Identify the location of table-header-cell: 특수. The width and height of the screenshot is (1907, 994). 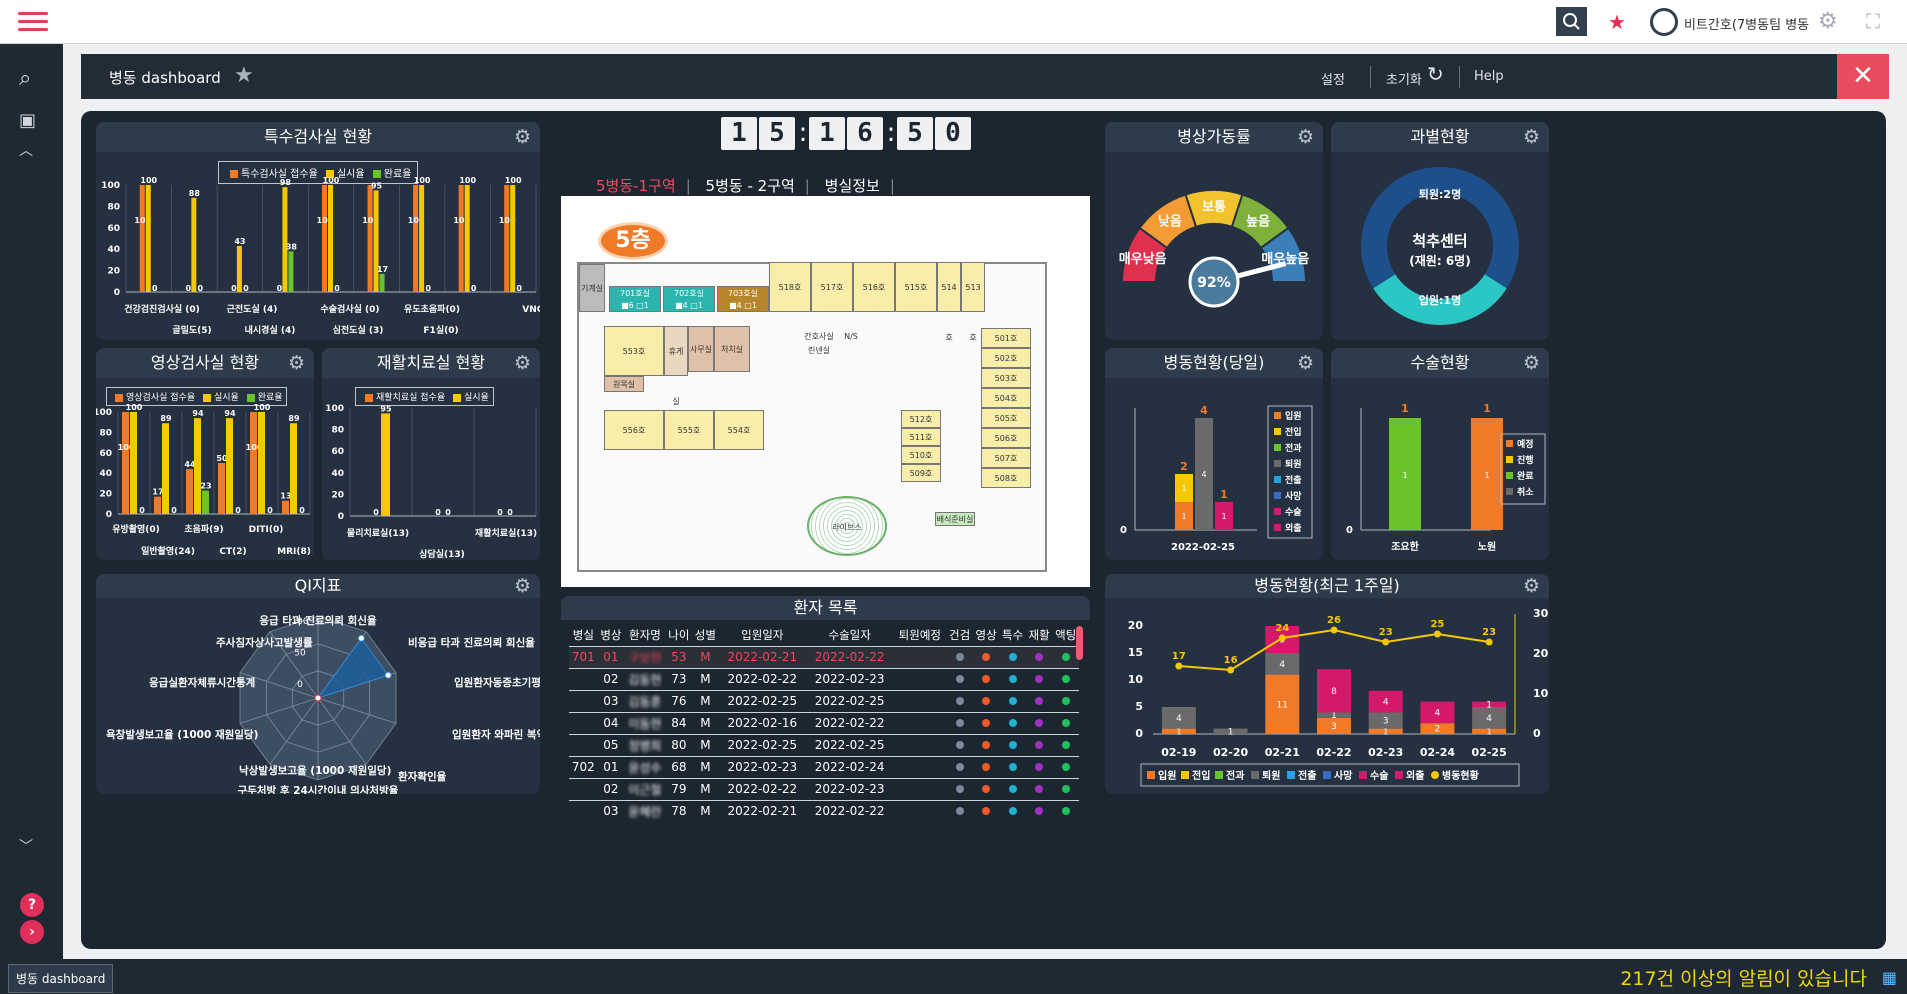
(1012, 635).